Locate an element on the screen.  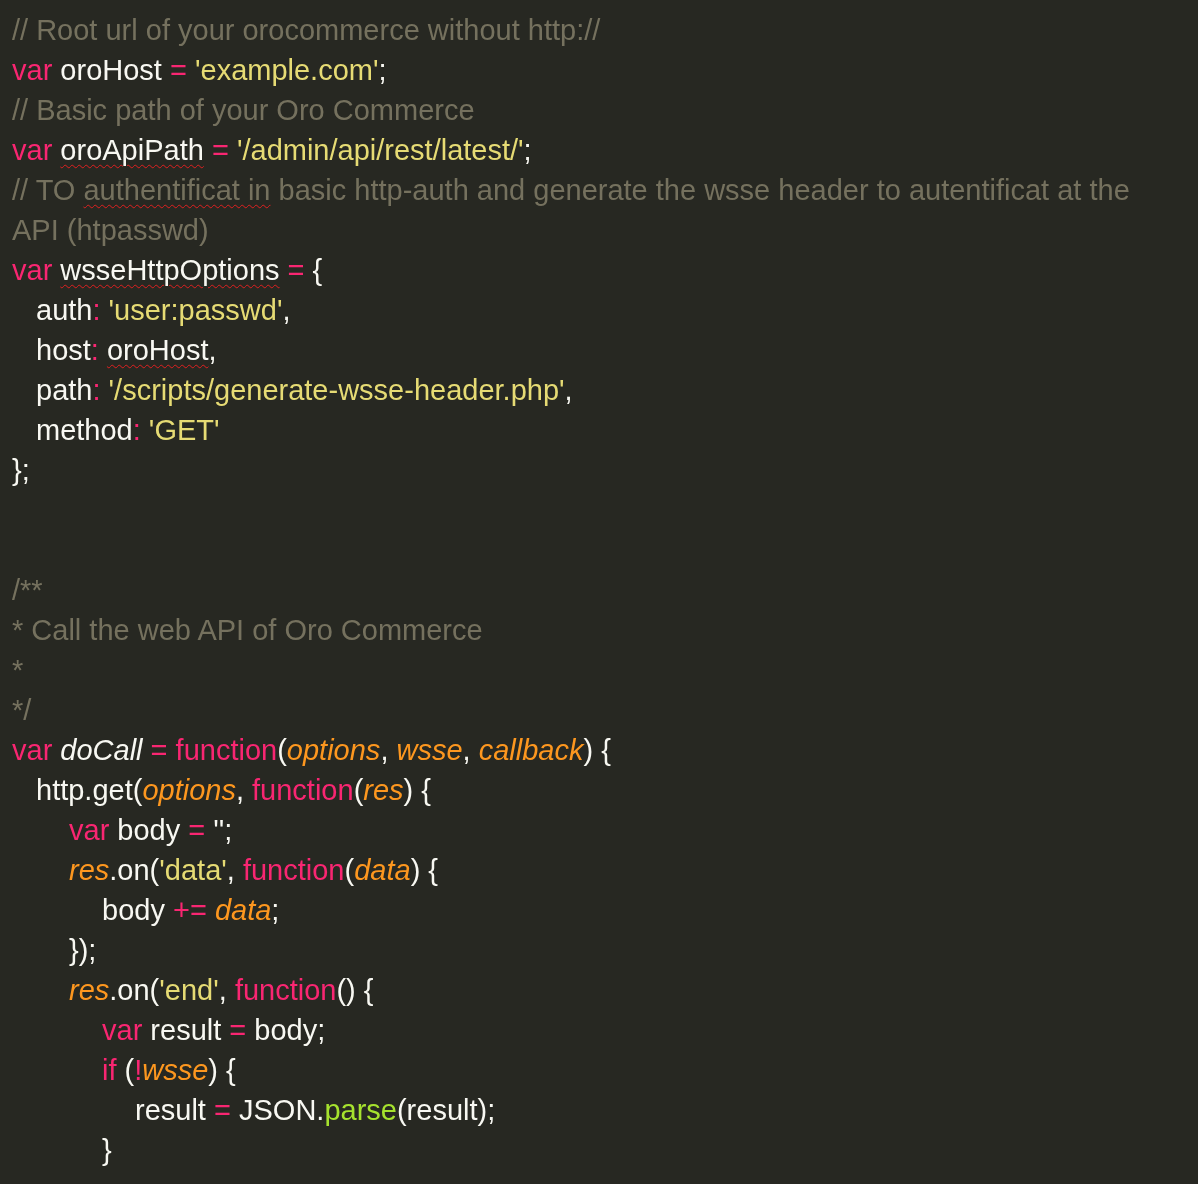
code-line: }); is located at coordinates (83, 950).